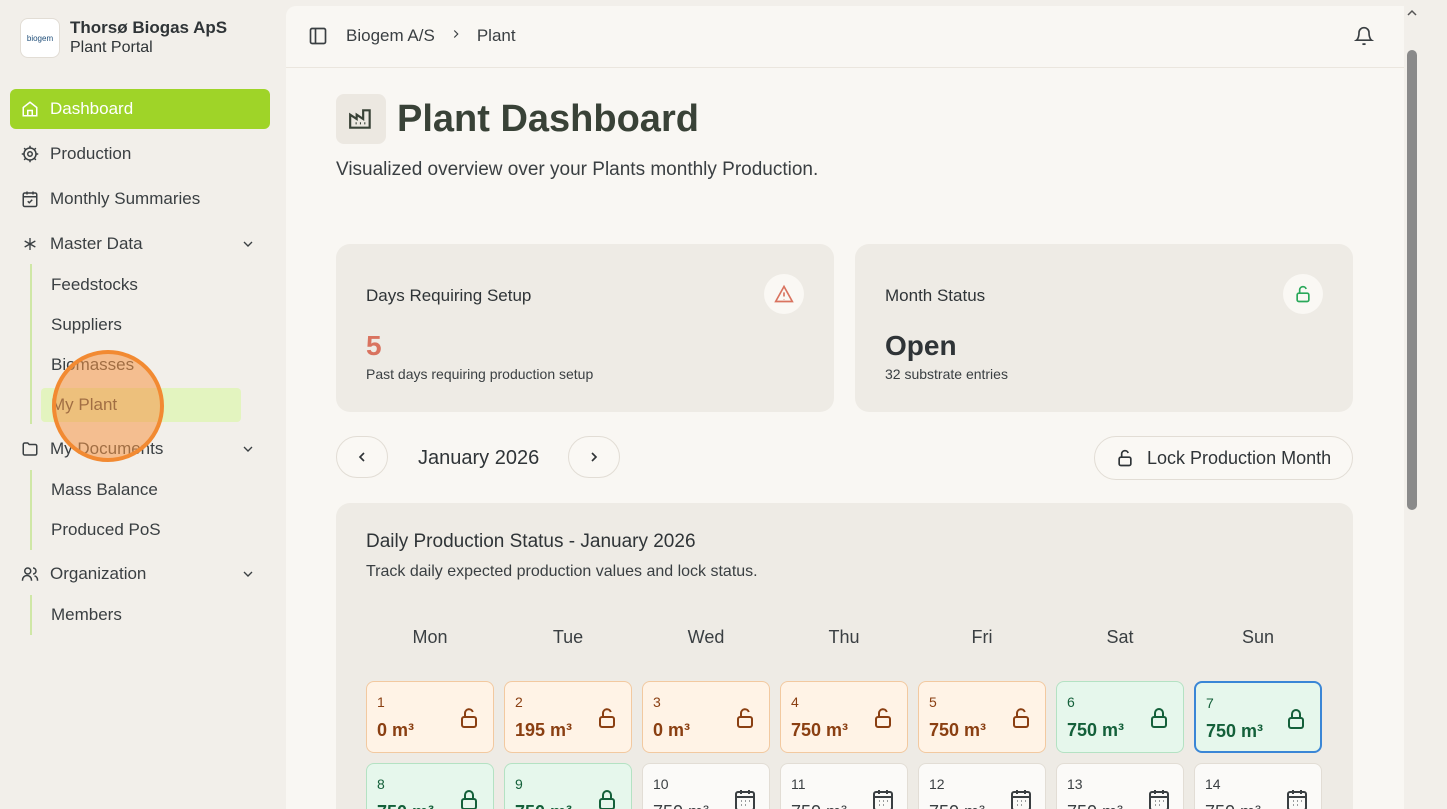 Image resolution: width=1447 pixels, height=809 pixels. I want to click on weekday-label: Fri, so click(982, 637).